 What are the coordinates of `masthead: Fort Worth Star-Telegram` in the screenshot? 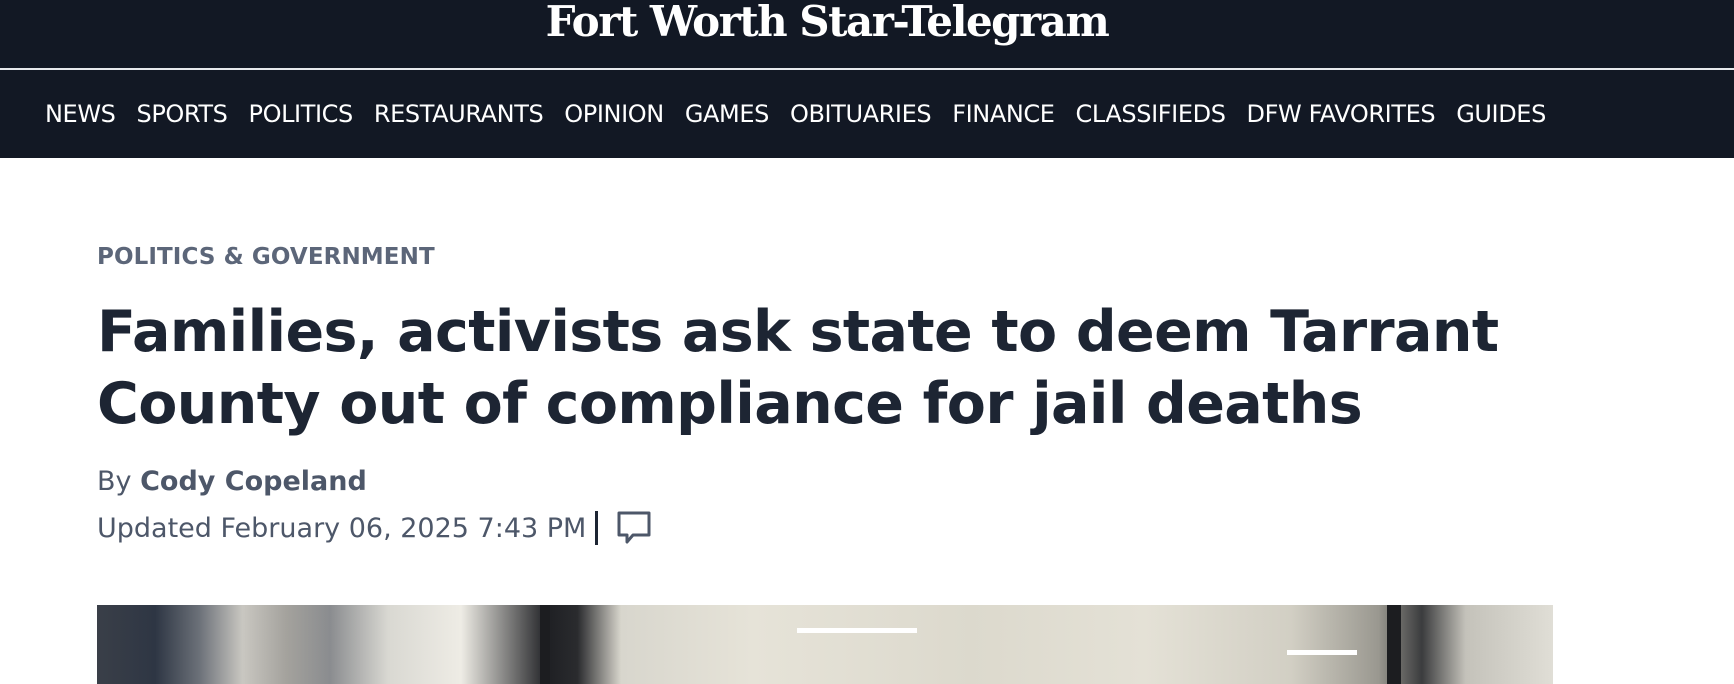 It's located at (867, 34).